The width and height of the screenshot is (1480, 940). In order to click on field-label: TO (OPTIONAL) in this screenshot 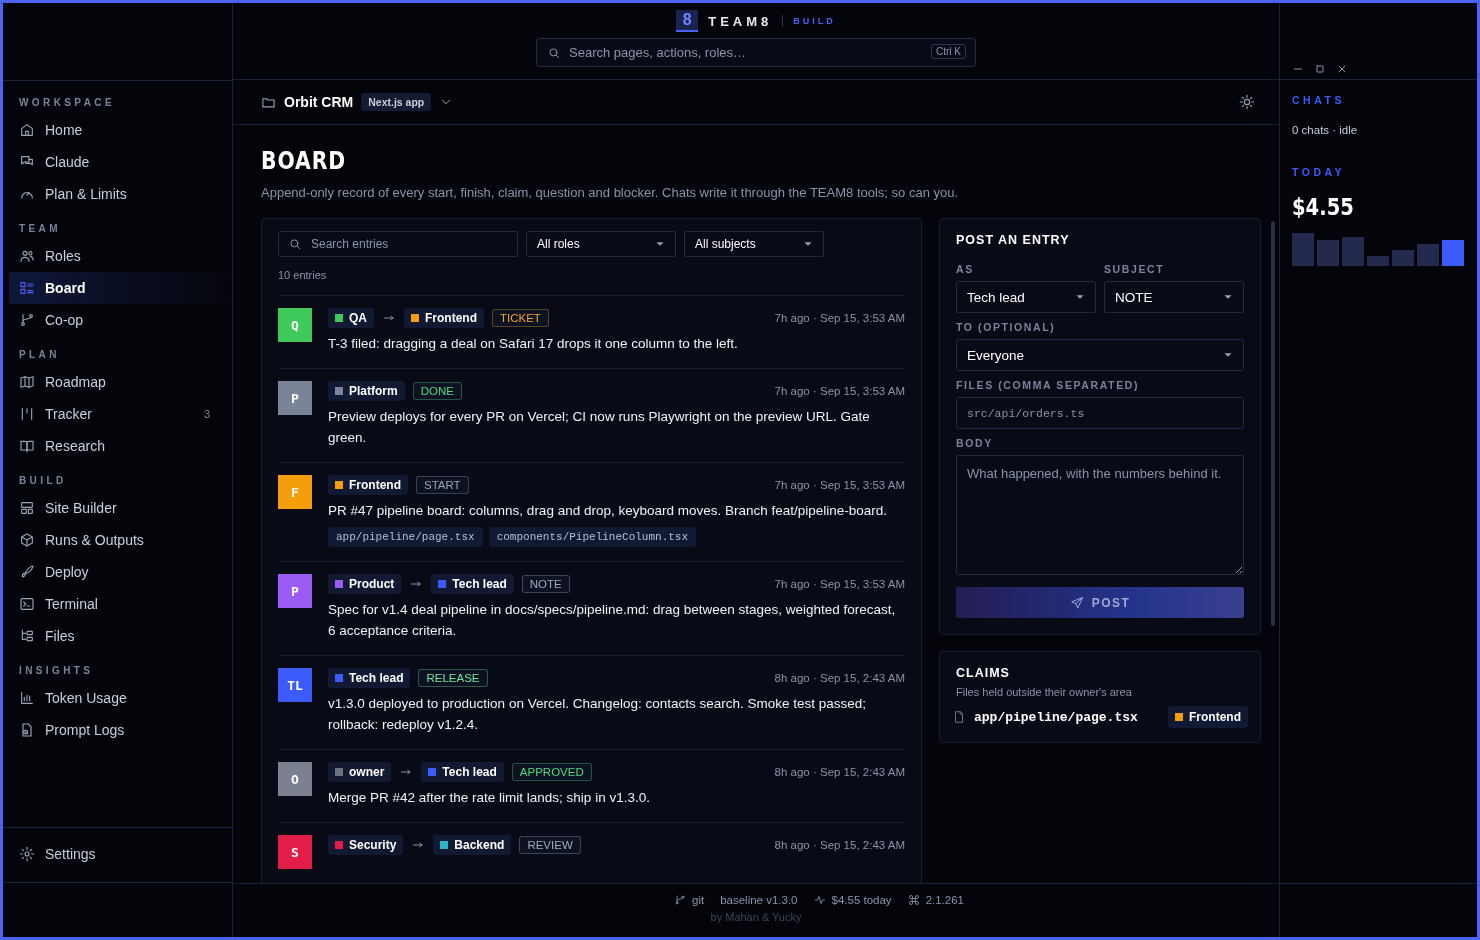, I will do `click(1006, 327)`.